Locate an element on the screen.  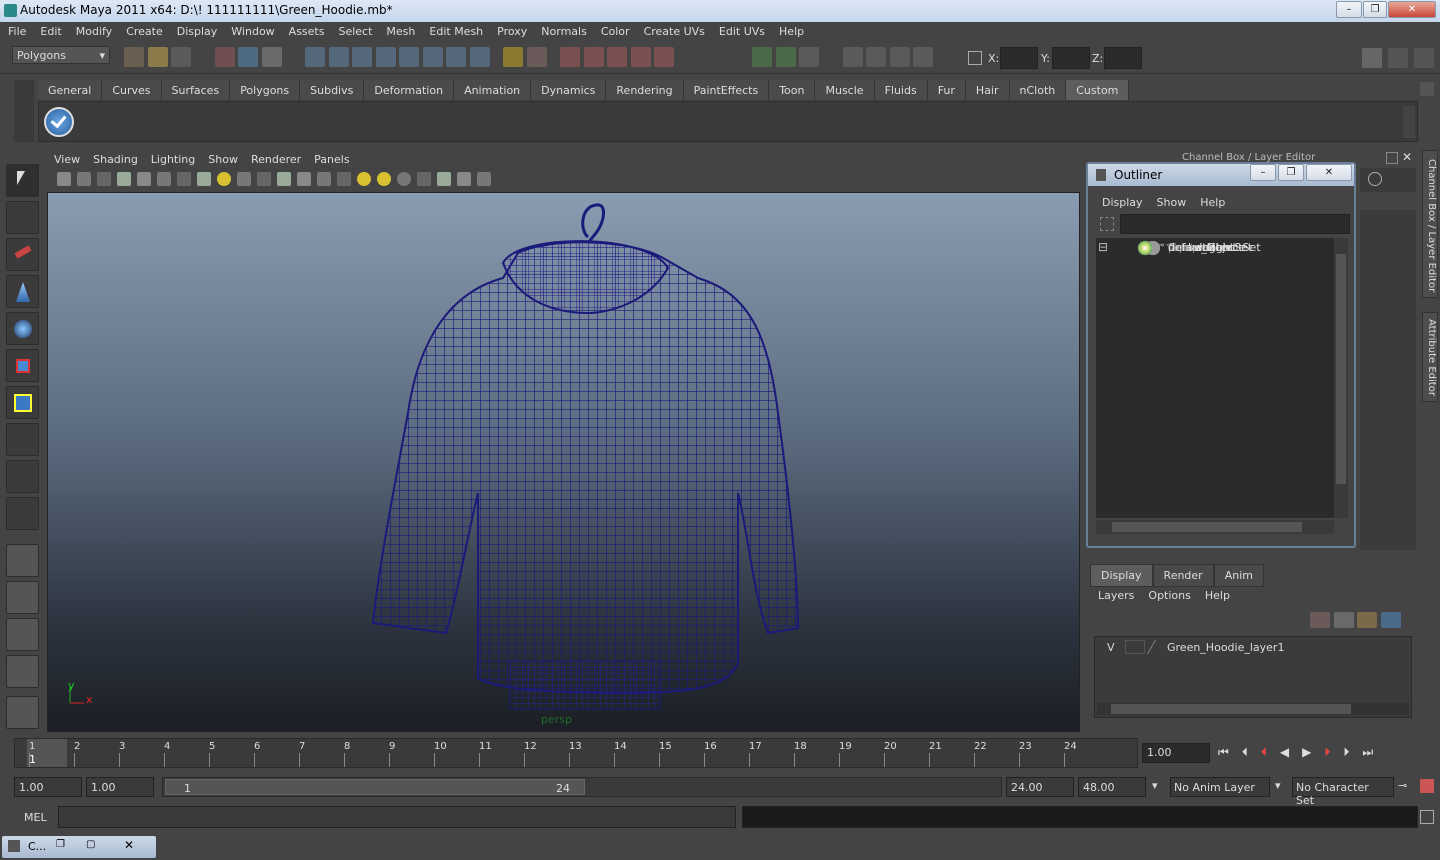
menu-assets: Assets is located at coordinates (306, 30).